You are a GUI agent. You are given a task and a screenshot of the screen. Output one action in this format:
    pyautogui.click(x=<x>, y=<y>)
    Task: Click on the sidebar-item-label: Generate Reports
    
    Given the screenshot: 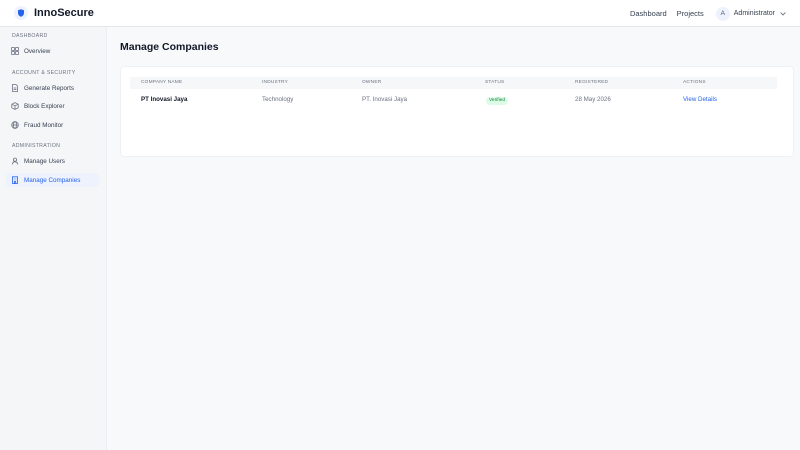 What is the action you would take?
    pyautogui.click(x=49, y=88)
    